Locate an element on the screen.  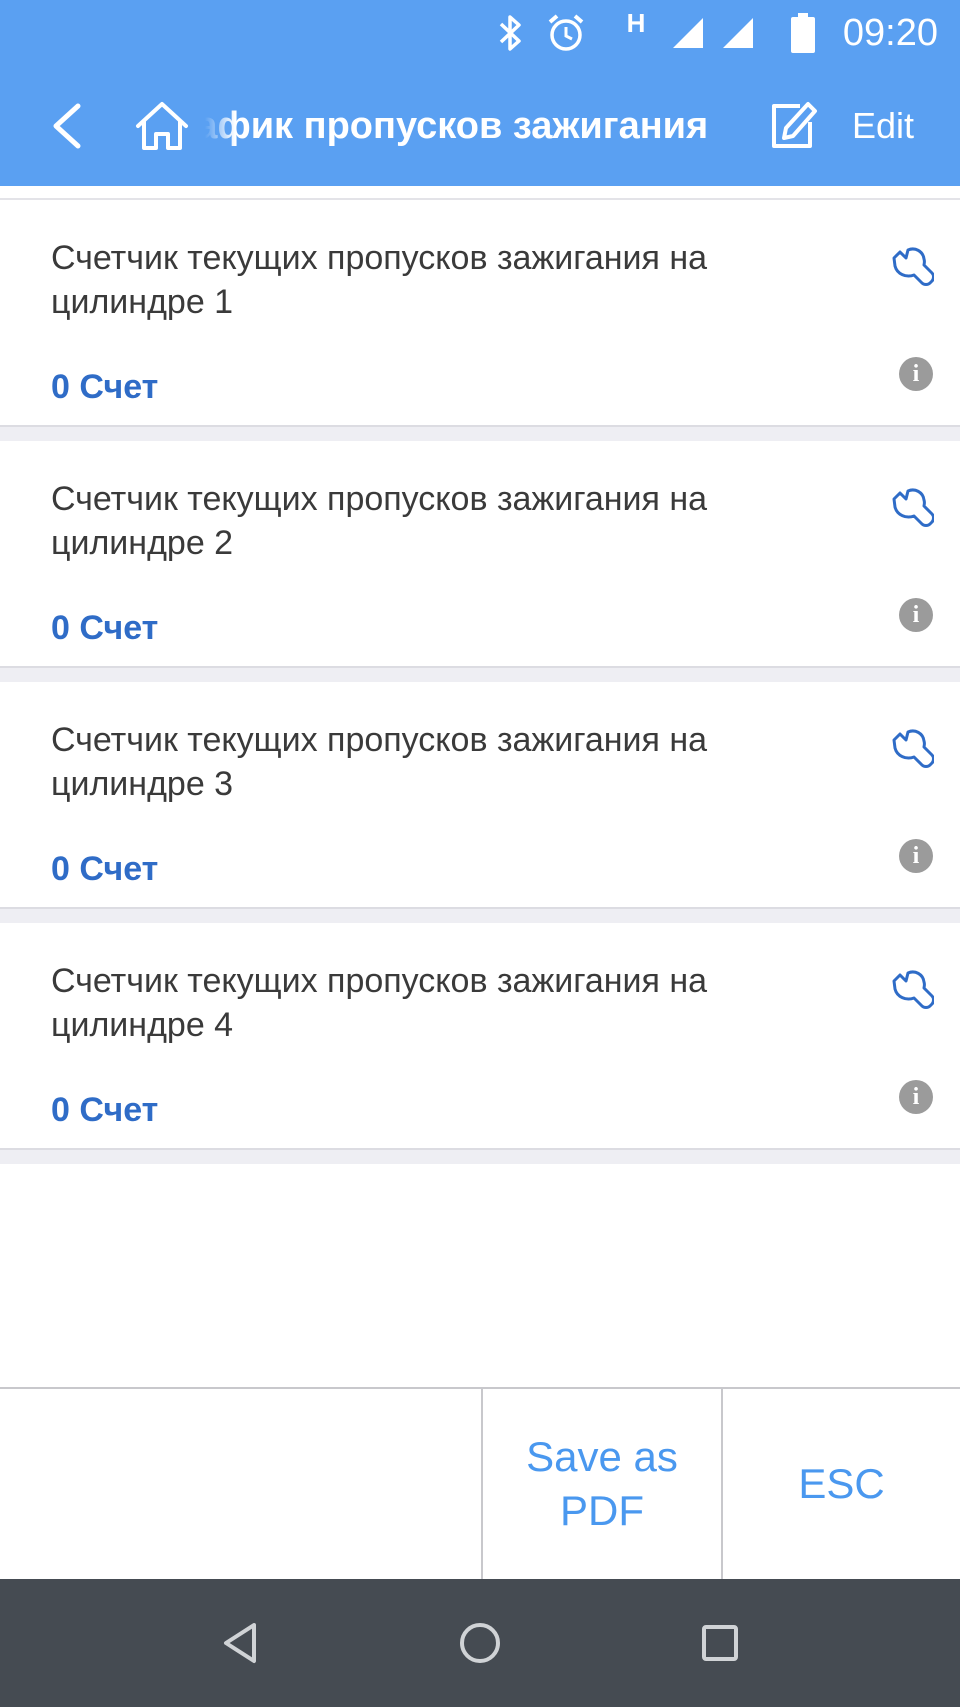
title-fade-left is located at coordinates (220, 126).